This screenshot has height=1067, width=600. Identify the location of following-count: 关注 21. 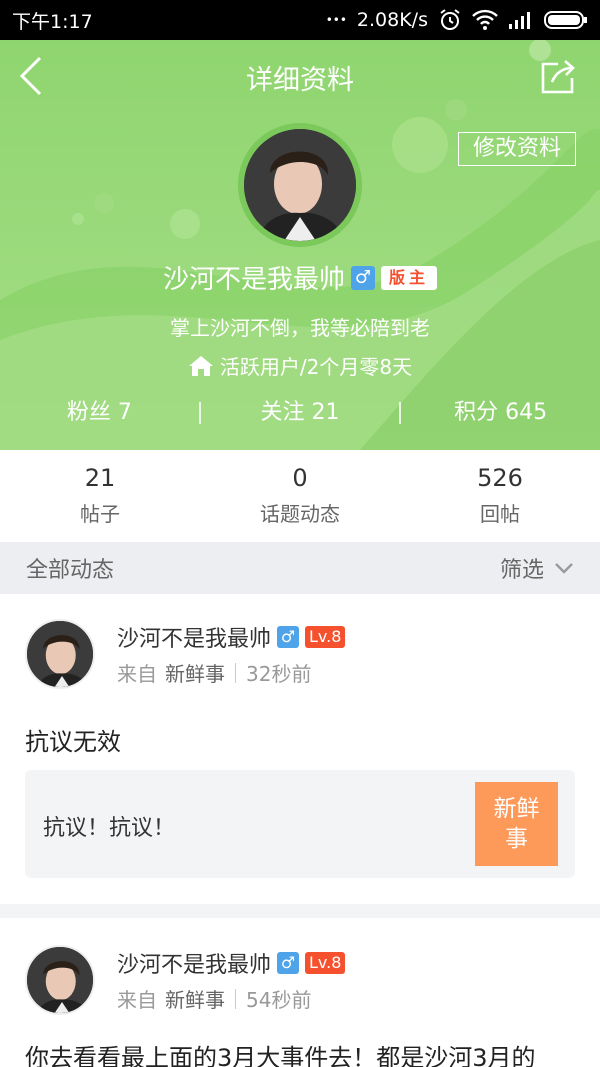
(300, 413).